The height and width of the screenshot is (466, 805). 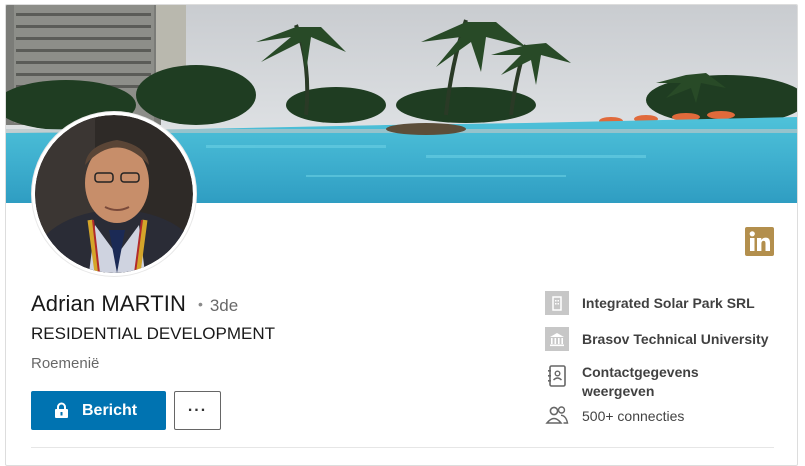 What do you see at coordinates (153, 333) in the screenshot?
I see `profile-headline: RESIDENTIAL DEVELOPMENT` at bounding box center [153, 333].